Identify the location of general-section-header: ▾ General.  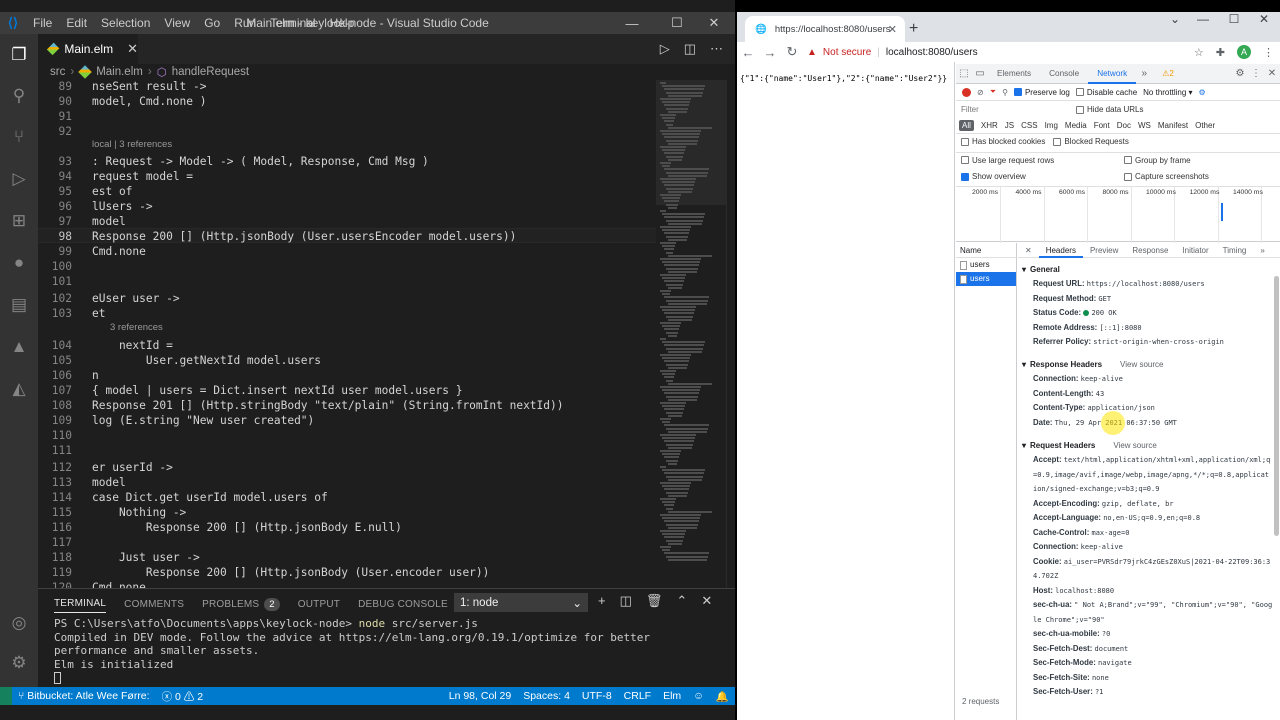
(1041, 269).